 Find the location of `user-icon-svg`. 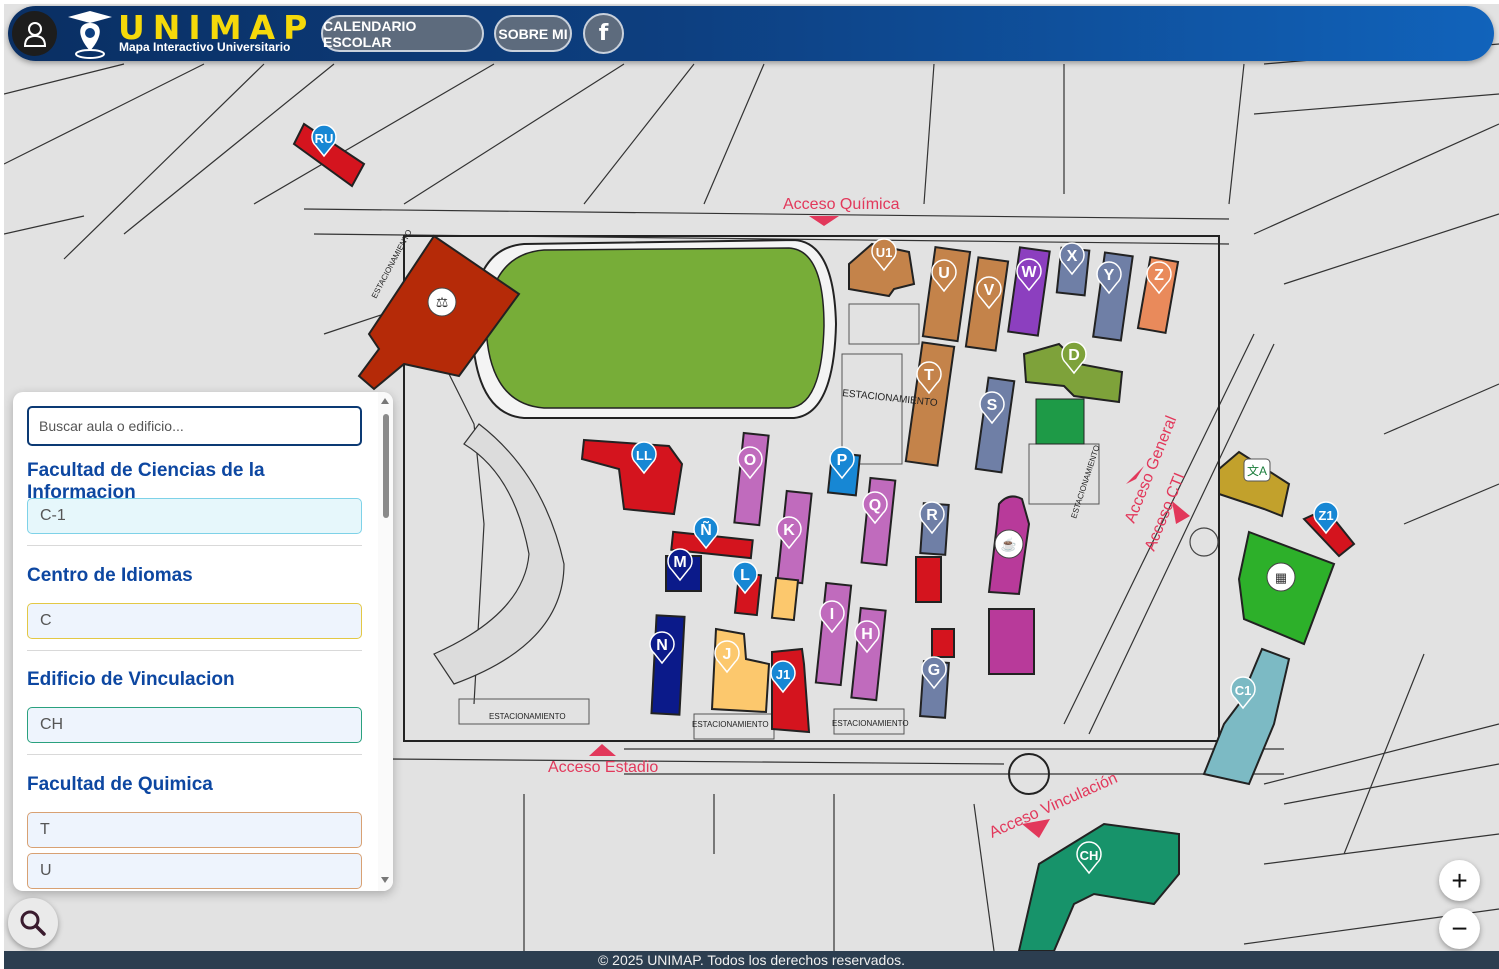

user-icon-svg is located at coordinates (34, 34).